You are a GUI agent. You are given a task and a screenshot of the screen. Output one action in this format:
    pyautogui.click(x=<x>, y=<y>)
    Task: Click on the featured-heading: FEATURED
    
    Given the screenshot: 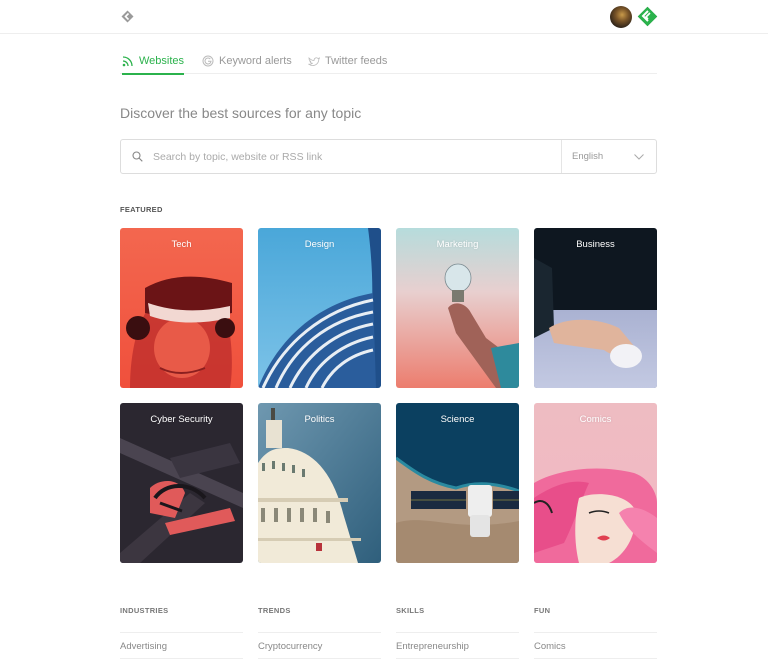 What is the action you would take?
    pyautogui.click(x=141, y=209)
    